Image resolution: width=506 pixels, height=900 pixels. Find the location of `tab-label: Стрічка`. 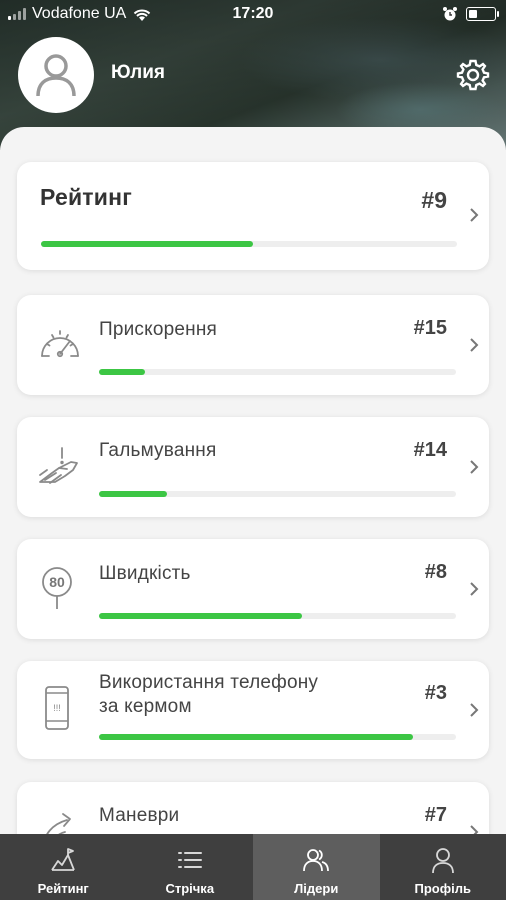

tab-label: Стрічка is located at coordinates (190, 888).